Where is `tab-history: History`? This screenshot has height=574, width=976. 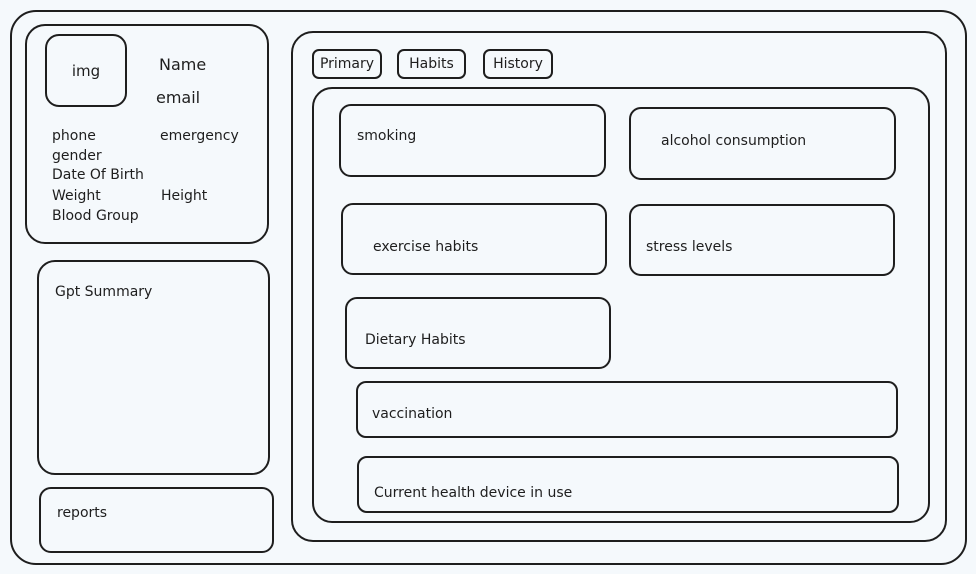
tab-history: History is located at coordinates (518, 64).